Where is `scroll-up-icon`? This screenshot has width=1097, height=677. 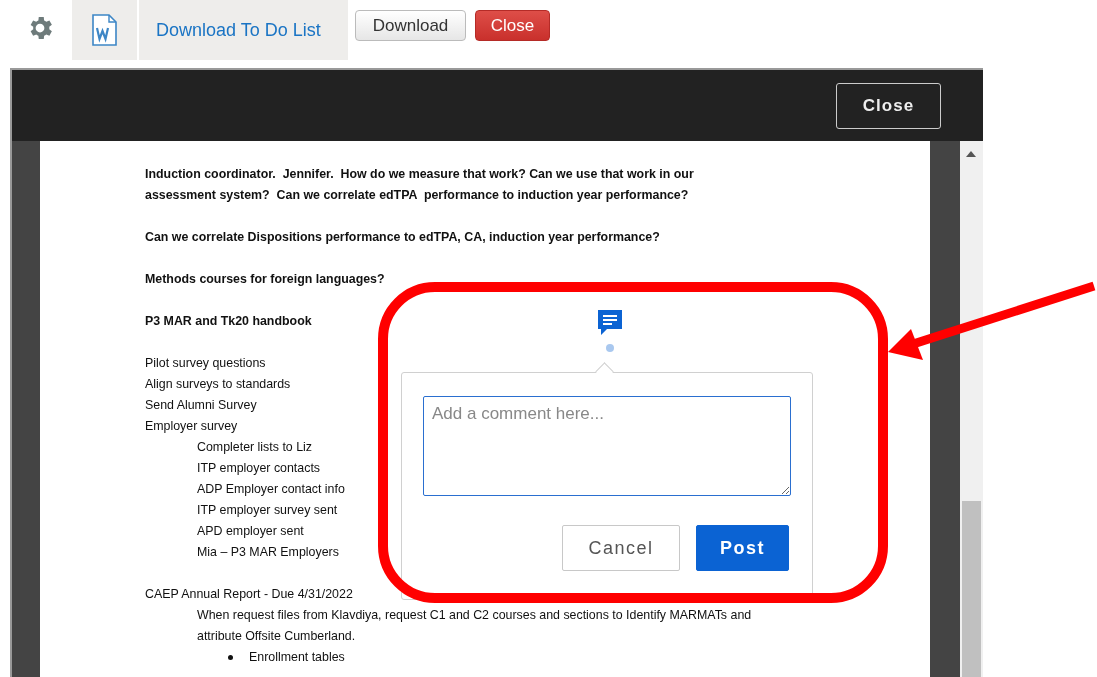
scroll-up-icon is located at coordinates (971, 154).